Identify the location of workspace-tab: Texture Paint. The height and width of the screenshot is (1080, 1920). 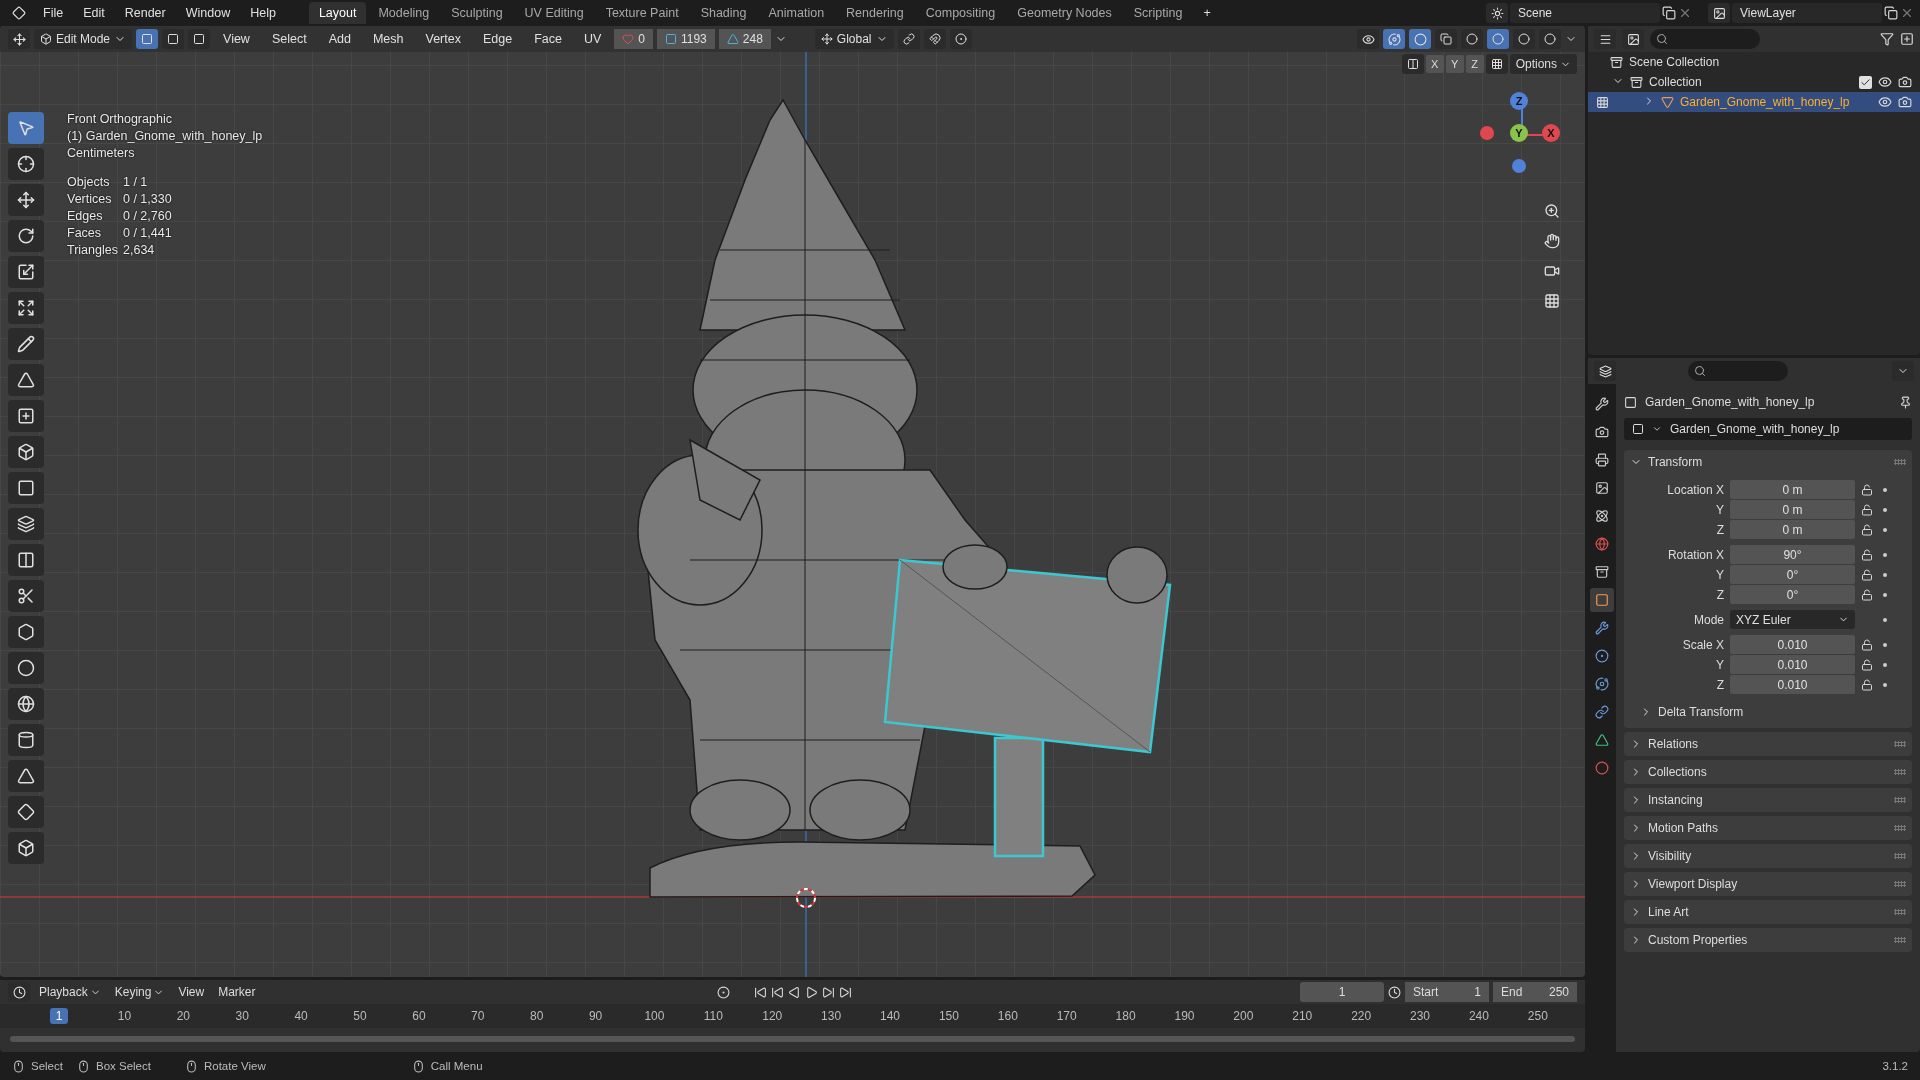
(642, 13).